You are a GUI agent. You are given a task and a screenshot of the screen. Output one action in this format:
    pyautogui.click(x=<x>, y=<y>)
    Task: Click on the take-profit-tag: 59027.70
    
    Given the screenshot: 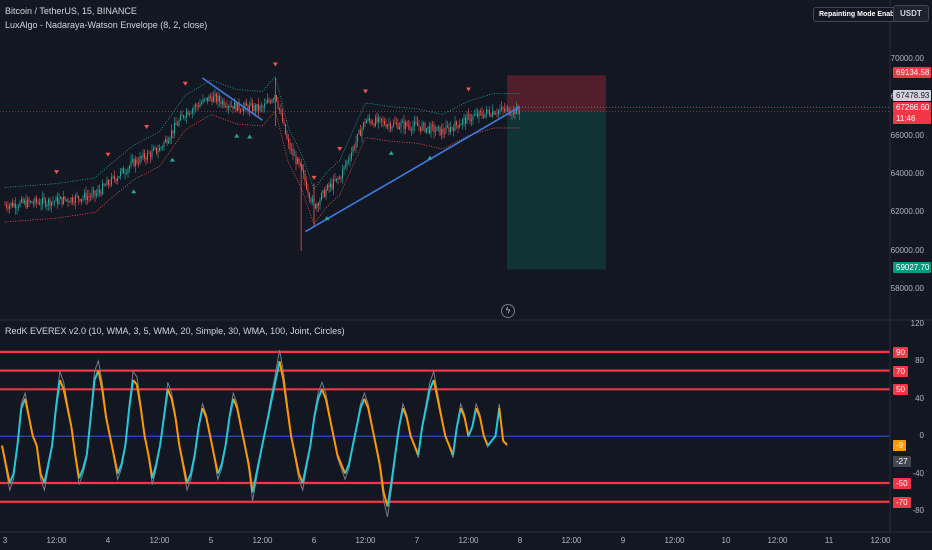 What is the action you would take?
    pyautogui.click(x=912, y=267)
    